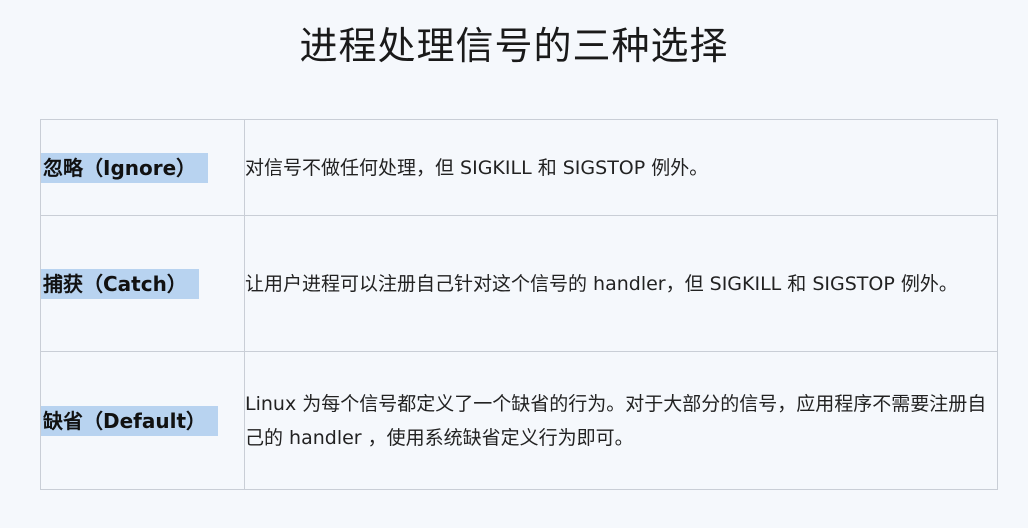  I want to click on choice-name-cell: 缺省（Default）, so click(142, 420).